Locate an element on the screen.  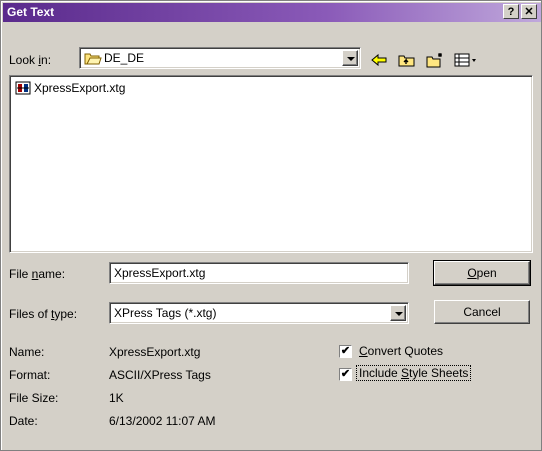
convert-quotes-checkbox: ✔ is located at coordinates (345, 351).